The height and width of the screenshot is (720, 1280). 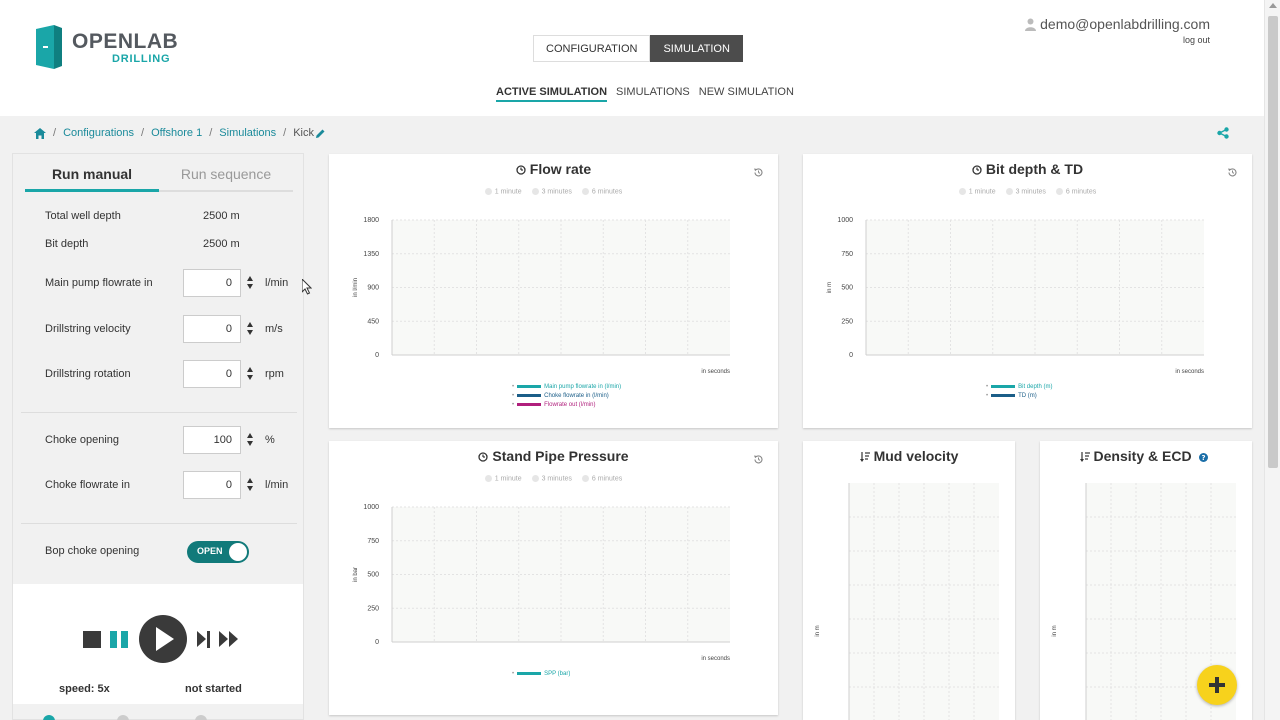 I want to click on stop-icon, so click(x=92, y=639).